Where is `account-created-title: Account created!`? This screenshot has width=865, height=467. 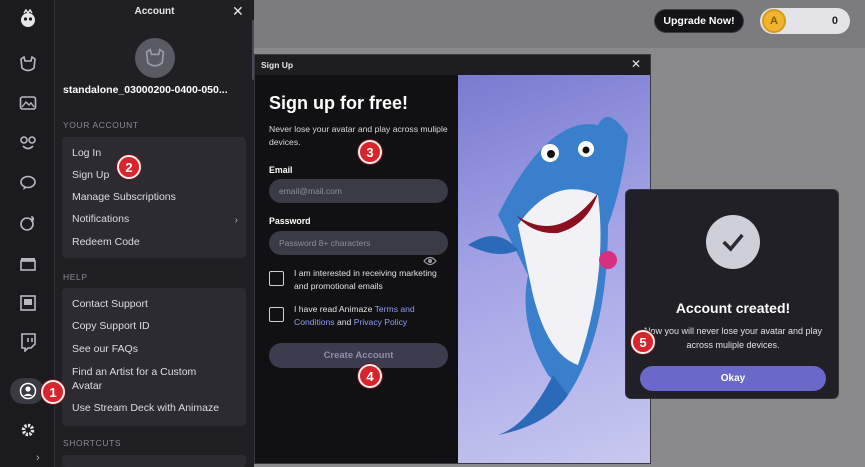
account-created-title: Account created! is located at coordinates (733, 308).